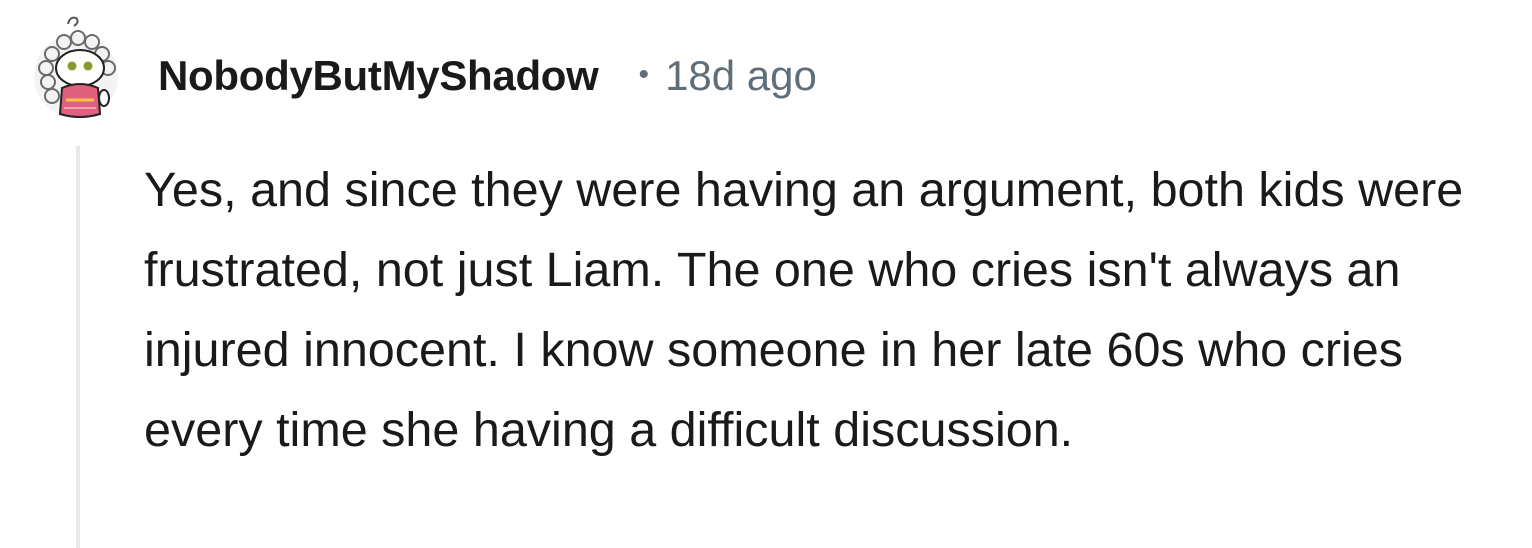  What do you see at coordinates (78, 347) in the screenshot?
I see `thread-collapse-line` at bounding box center [78, 347].